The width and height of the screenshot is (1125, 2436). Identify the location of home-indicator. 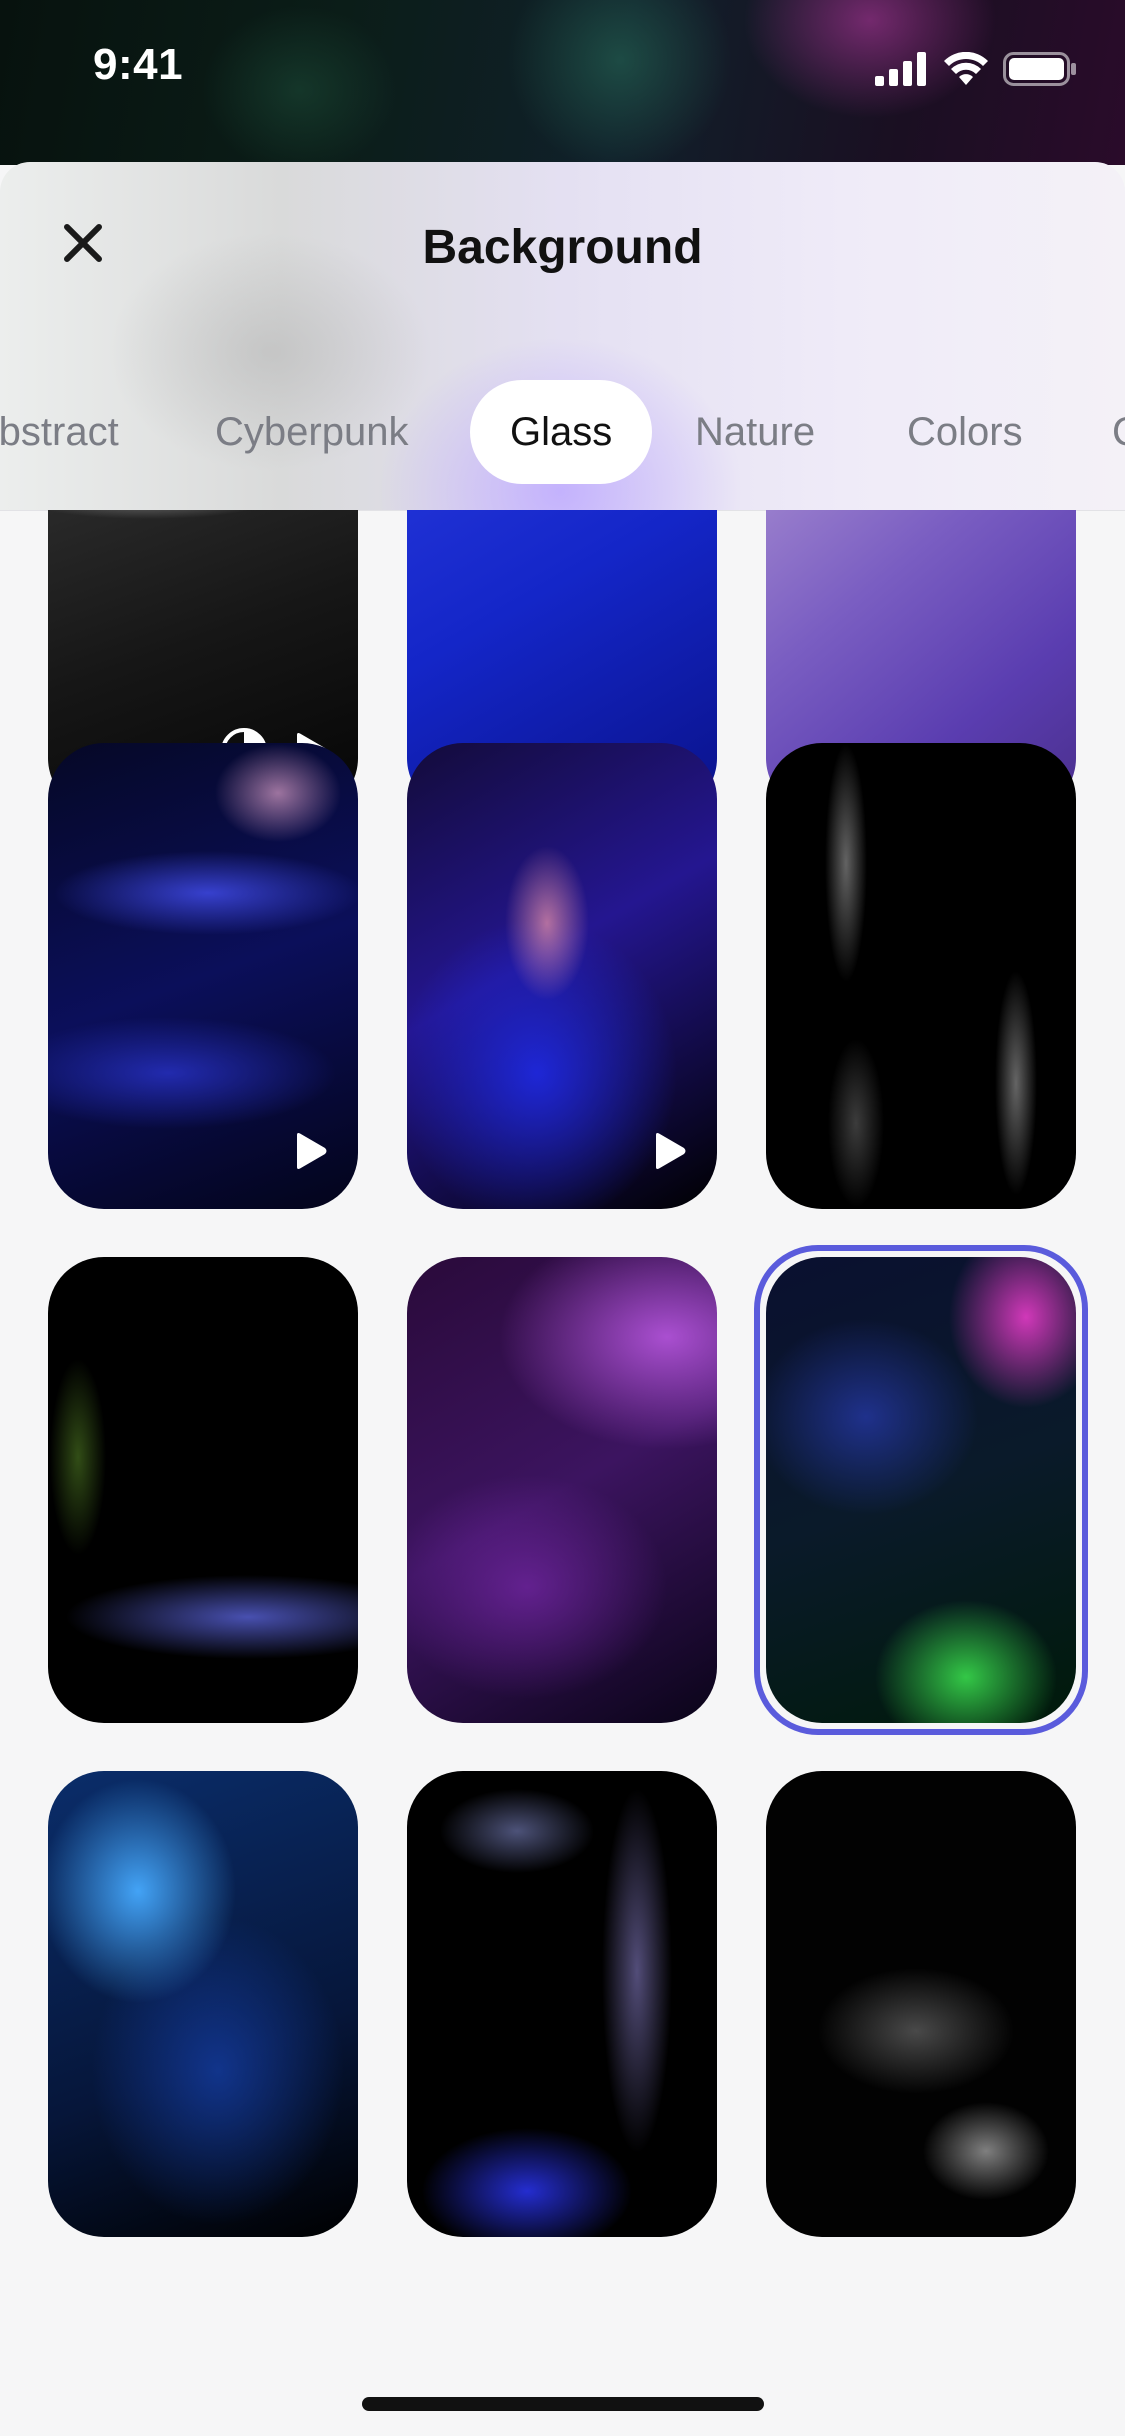
(563, 2404).